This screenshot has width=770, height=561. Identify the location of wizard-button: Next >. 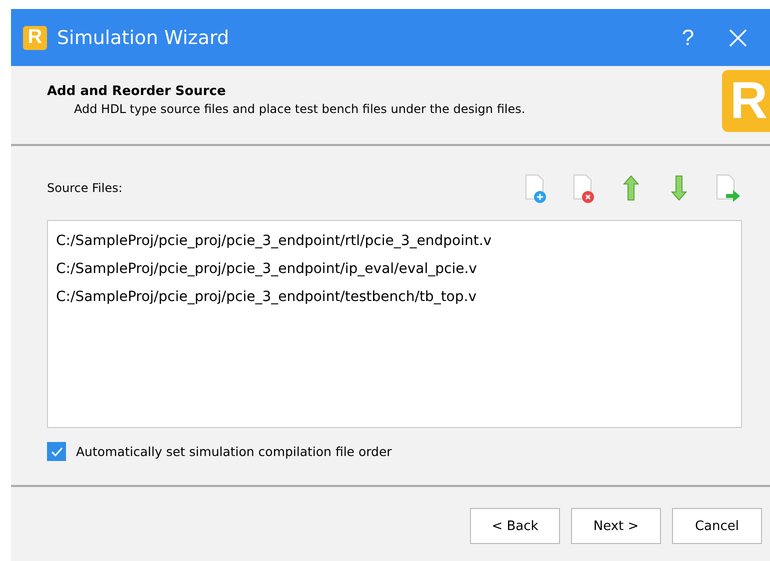
(616, 526).